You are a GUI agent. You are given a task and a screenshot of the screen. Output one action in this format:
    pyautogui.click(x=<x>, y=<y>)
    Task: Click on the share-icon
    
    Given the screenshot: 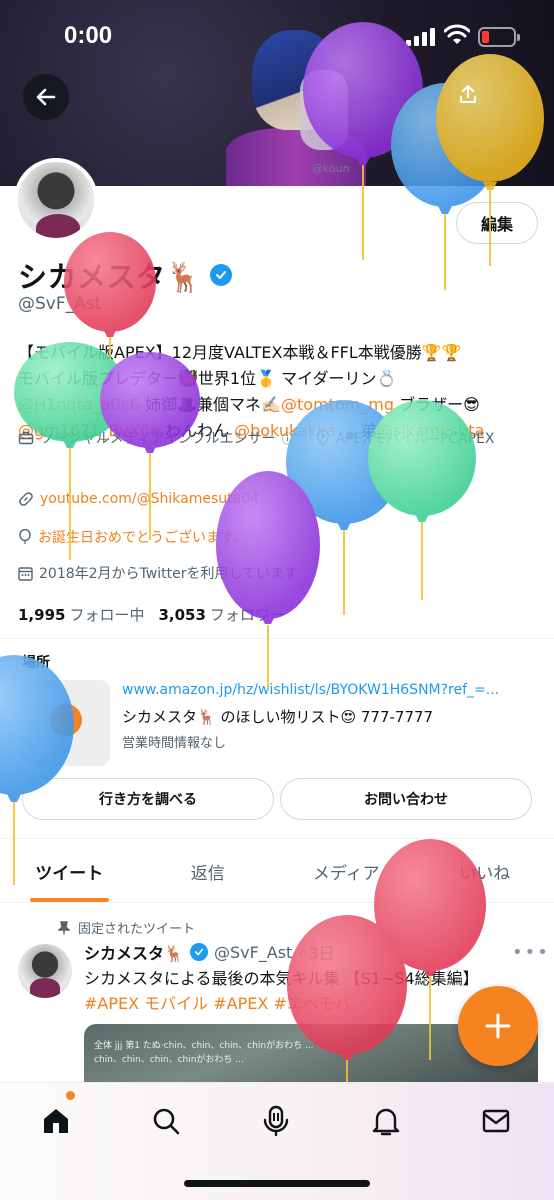 What is the action you would take?
    pyautogui.click(x=468, y=94)
    